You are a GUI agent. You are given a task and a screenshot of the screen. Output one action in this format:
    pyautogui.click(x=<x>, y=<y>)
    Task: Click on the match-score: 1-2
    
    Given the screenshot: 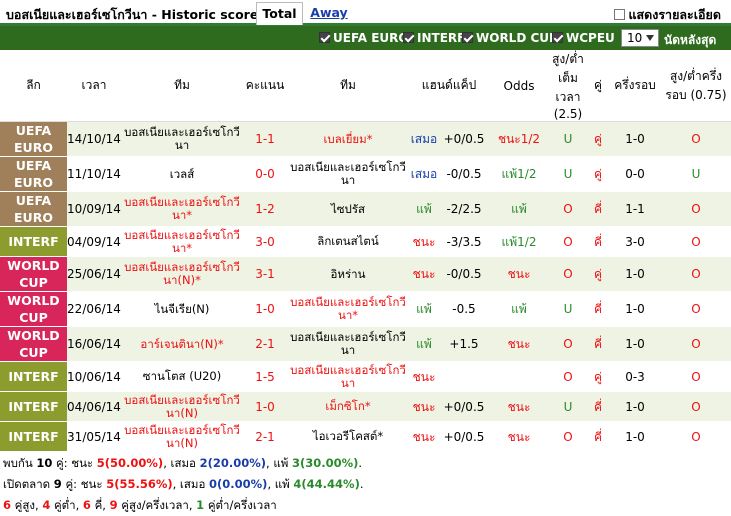 What is the action you would take?
    pyautogui.click(x=265, y=209)
    